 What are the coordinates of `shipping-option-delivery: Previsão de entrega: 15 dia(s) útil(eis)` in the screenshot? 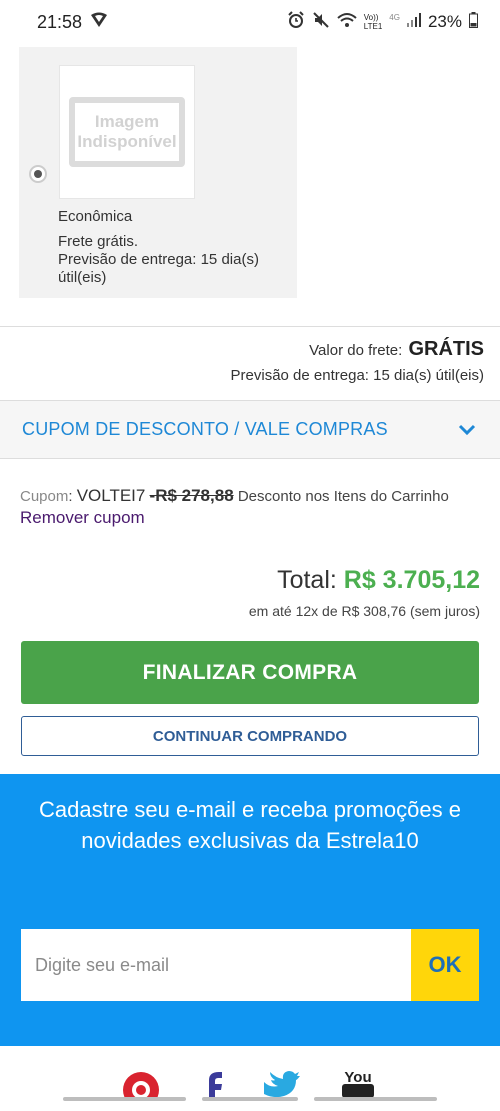 It's located at (158, 268).